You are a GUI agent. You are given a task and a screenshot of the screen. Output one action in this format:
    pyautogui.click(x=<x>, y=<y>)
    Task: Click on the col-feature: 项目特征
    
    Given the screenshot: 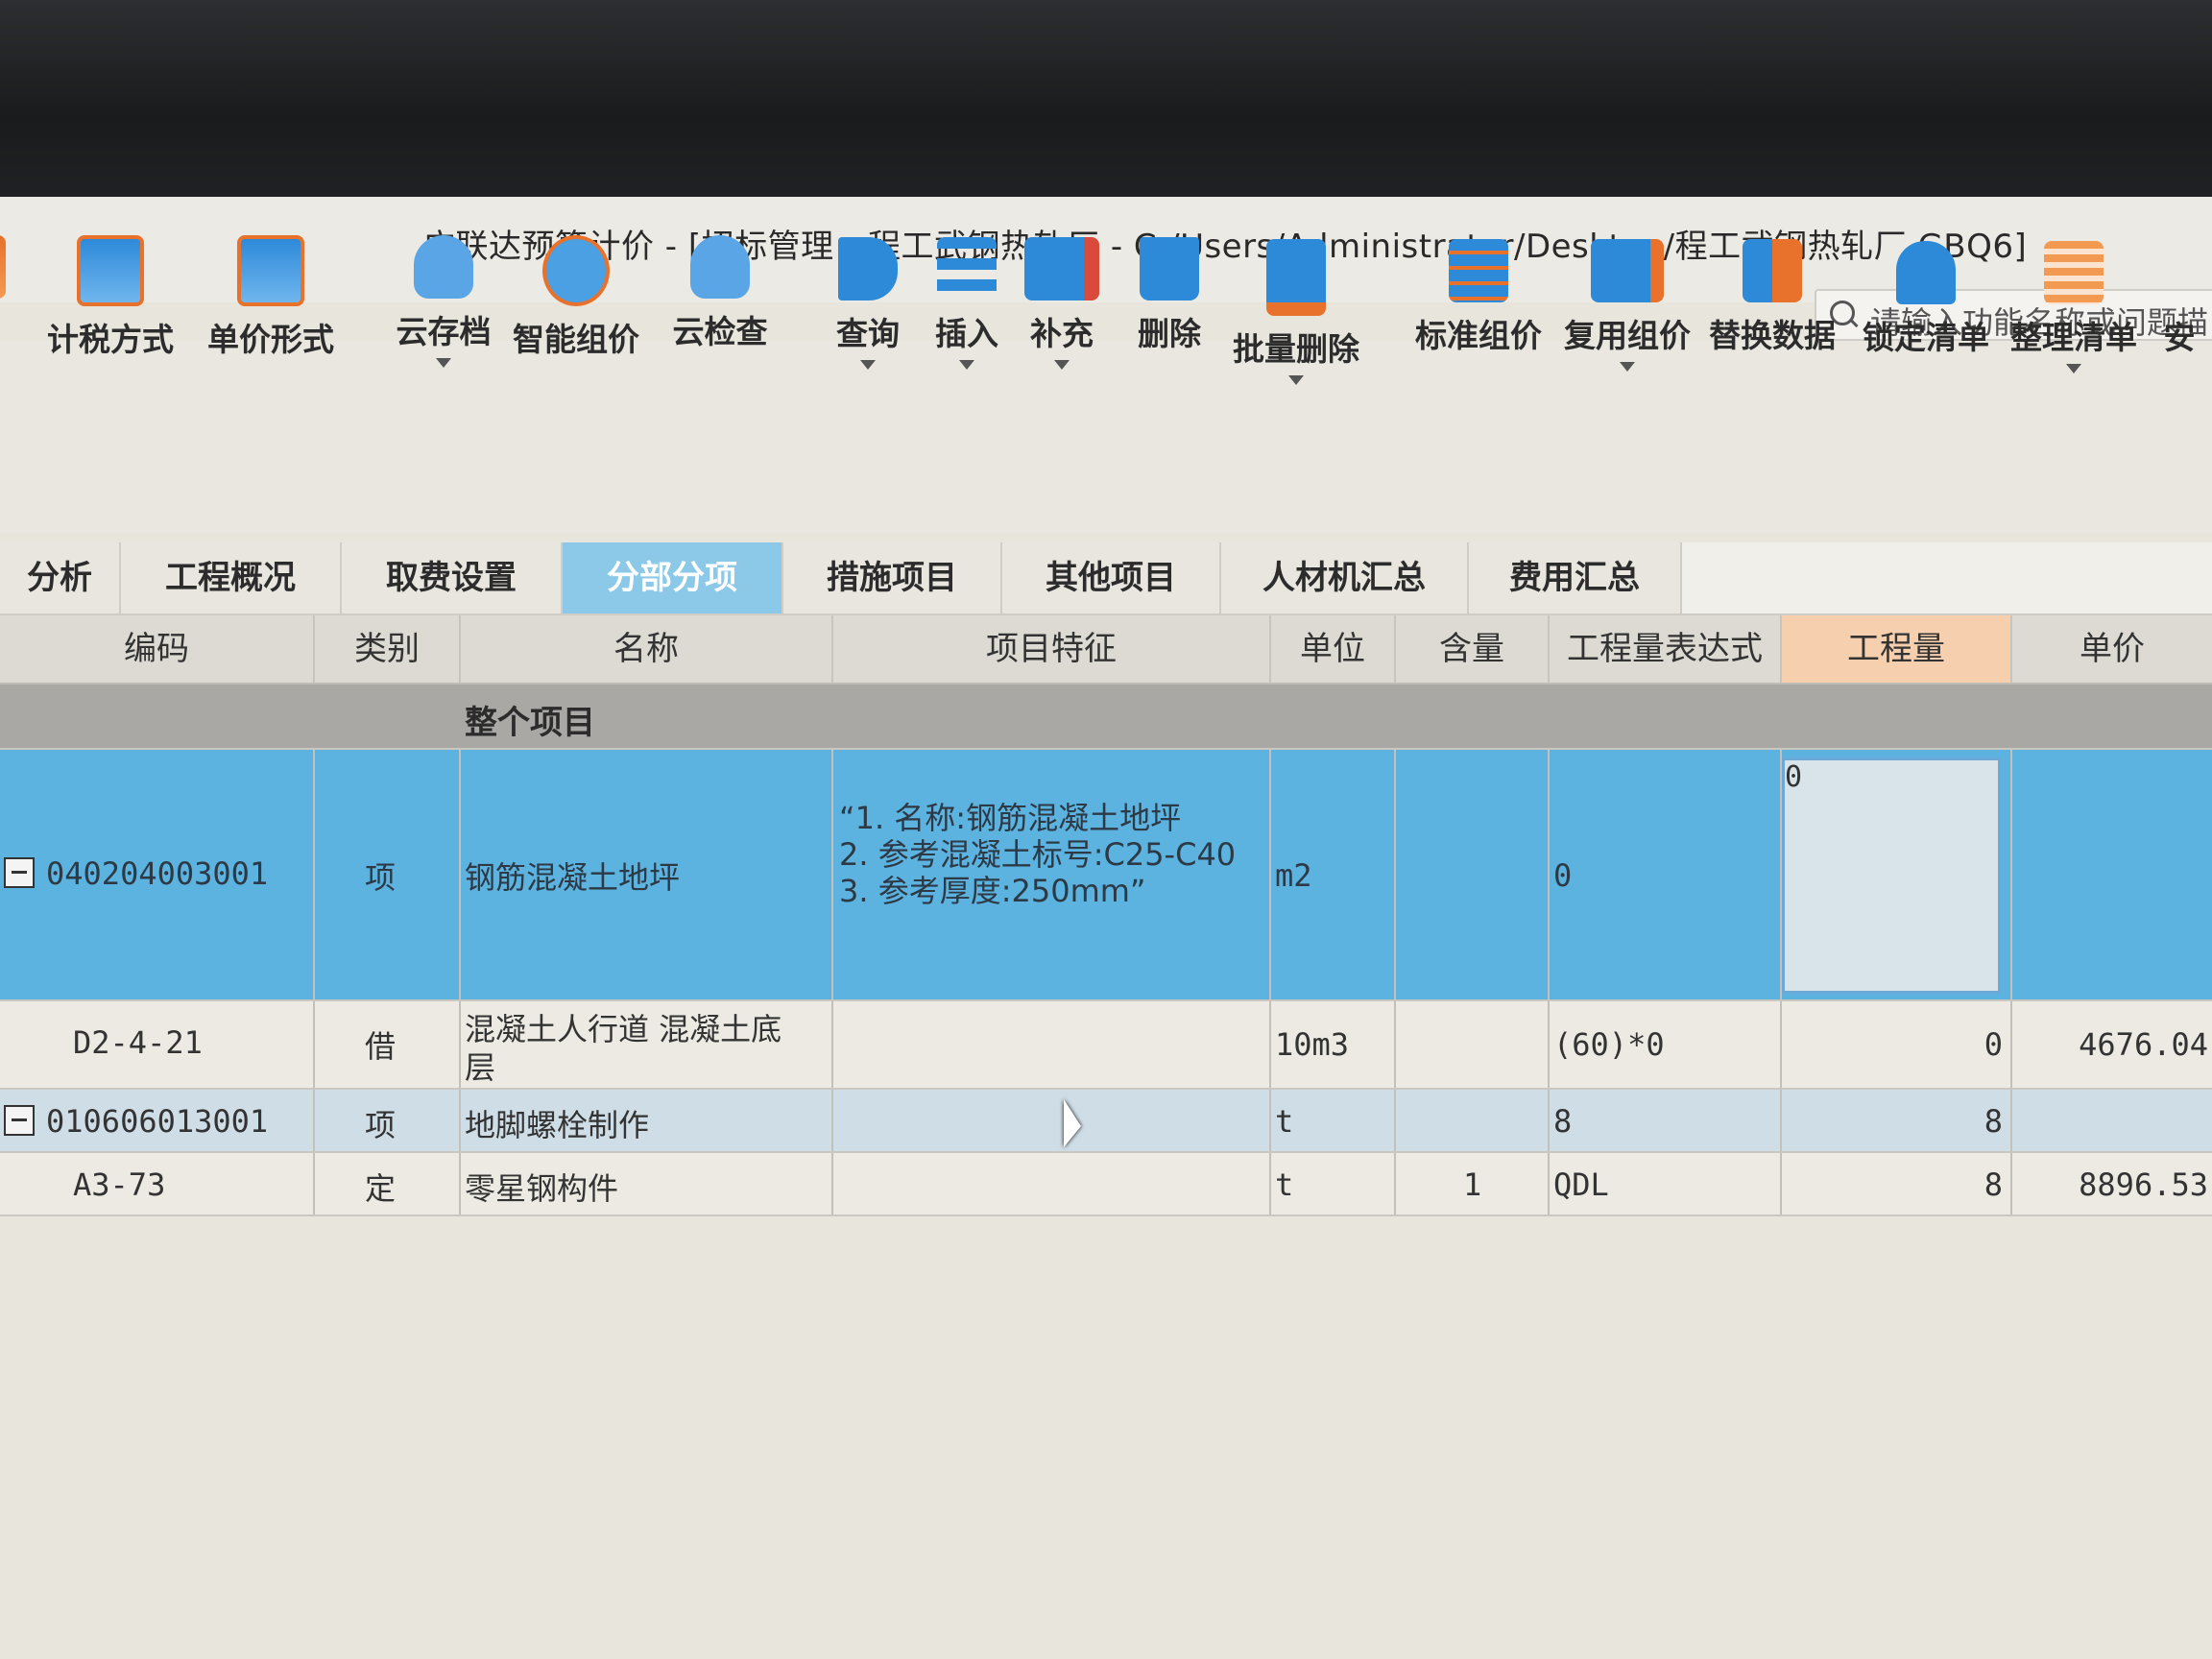 What is the action you would take?
    pyautogui.click(x=1052, y=649)
    